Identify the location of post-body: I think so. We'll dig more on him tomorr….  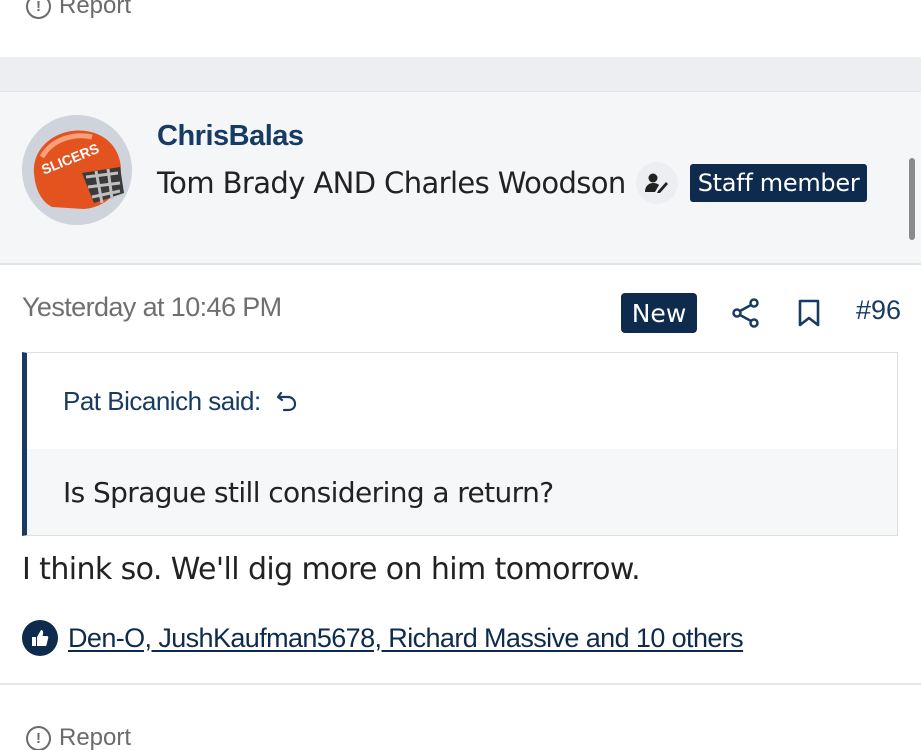
(331, 569).